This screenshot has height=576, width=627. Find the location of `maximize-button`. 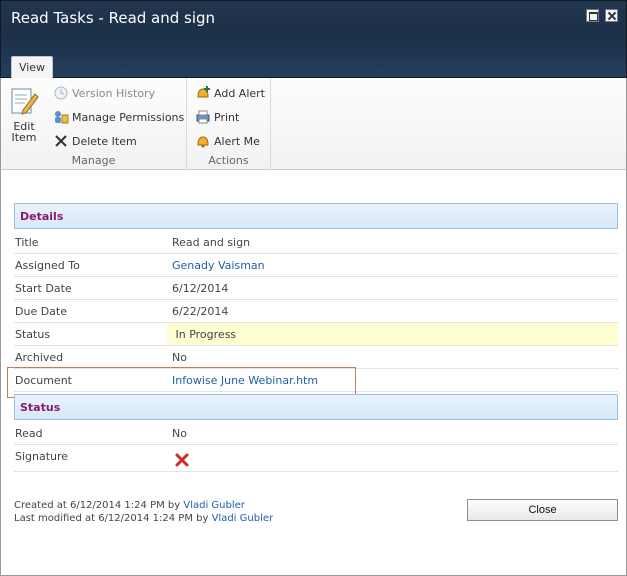

maximize-button is located at coordinates (592, 15).